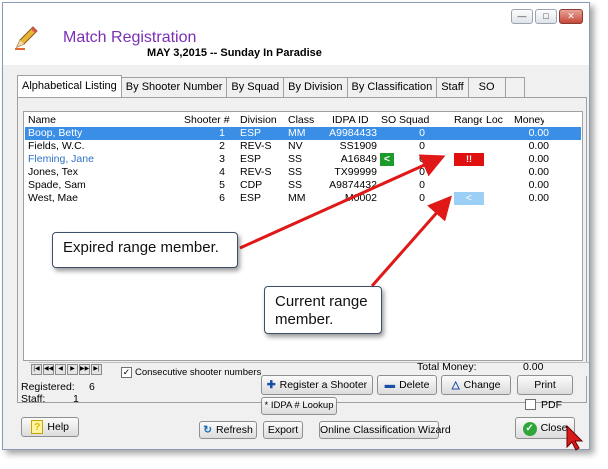  I want to click on cursor-icon, so click(575, 437).